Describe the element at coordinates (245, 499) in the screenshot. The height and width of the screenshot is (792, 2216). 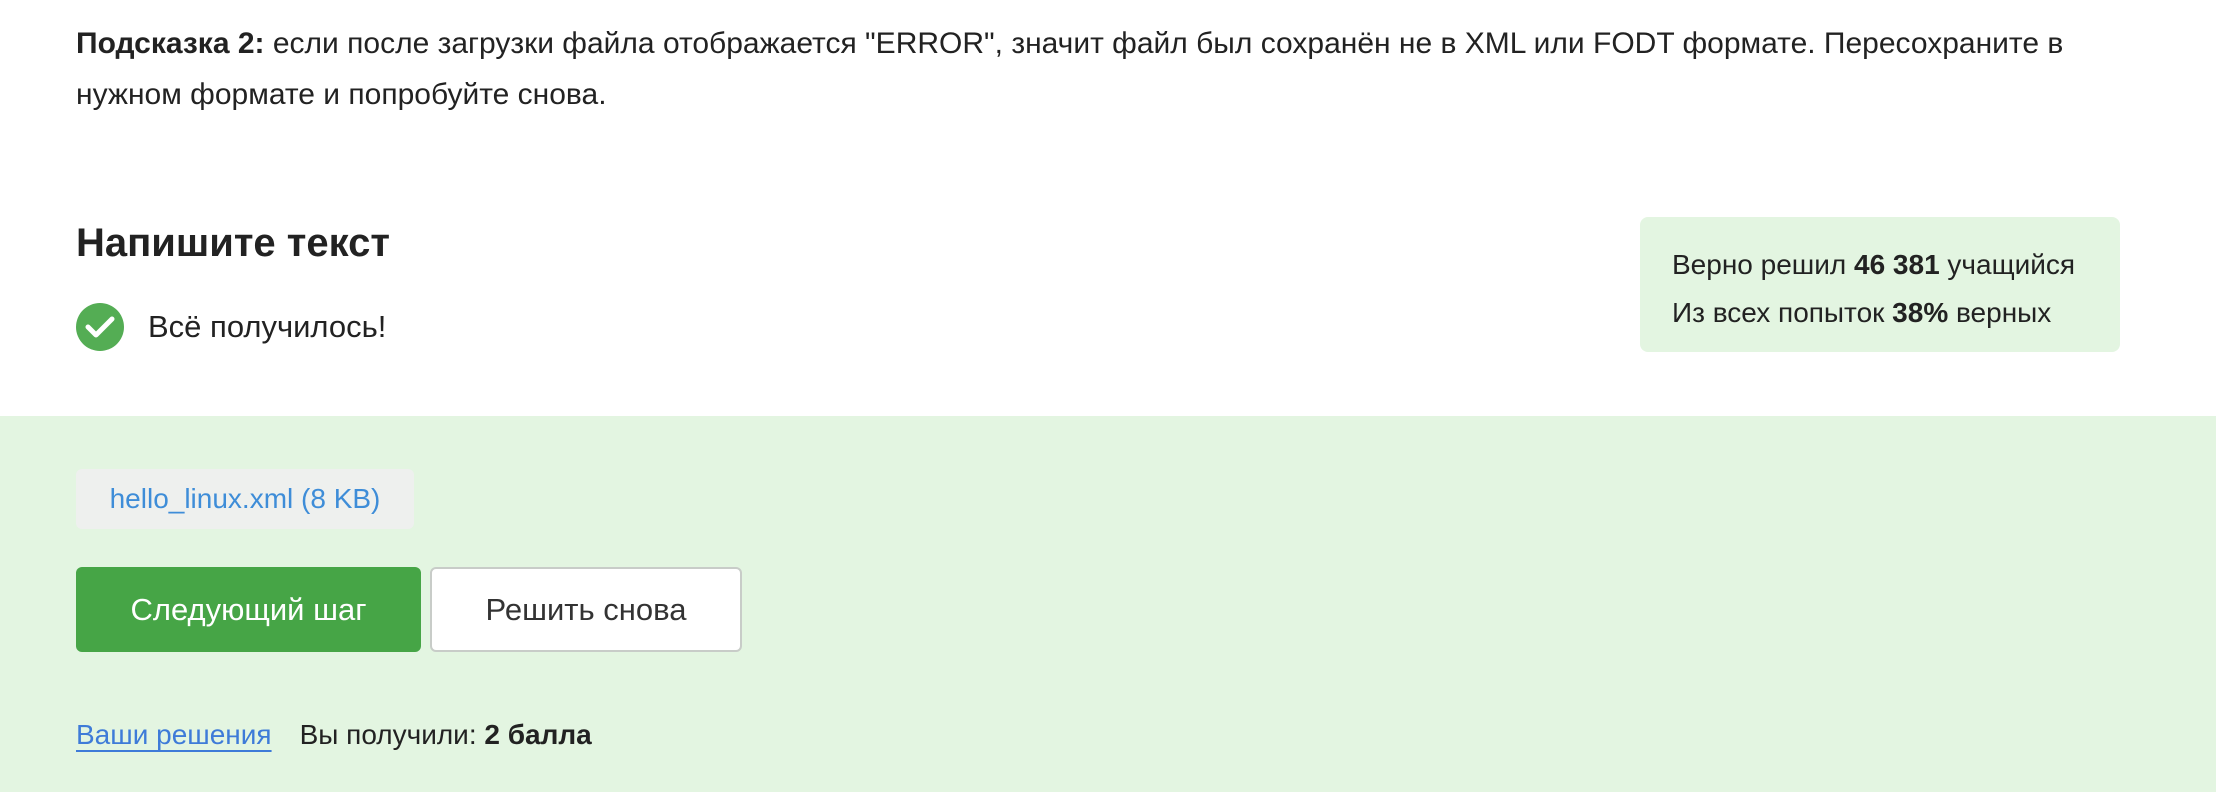
I see `attached-file-link: hello_linux.xml (8 KB)` at that location.